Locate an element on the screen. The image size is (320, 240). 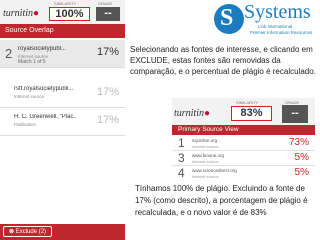
systems-logo-tagline-2: Premier Information Resources is located at coordinates (281, 32).